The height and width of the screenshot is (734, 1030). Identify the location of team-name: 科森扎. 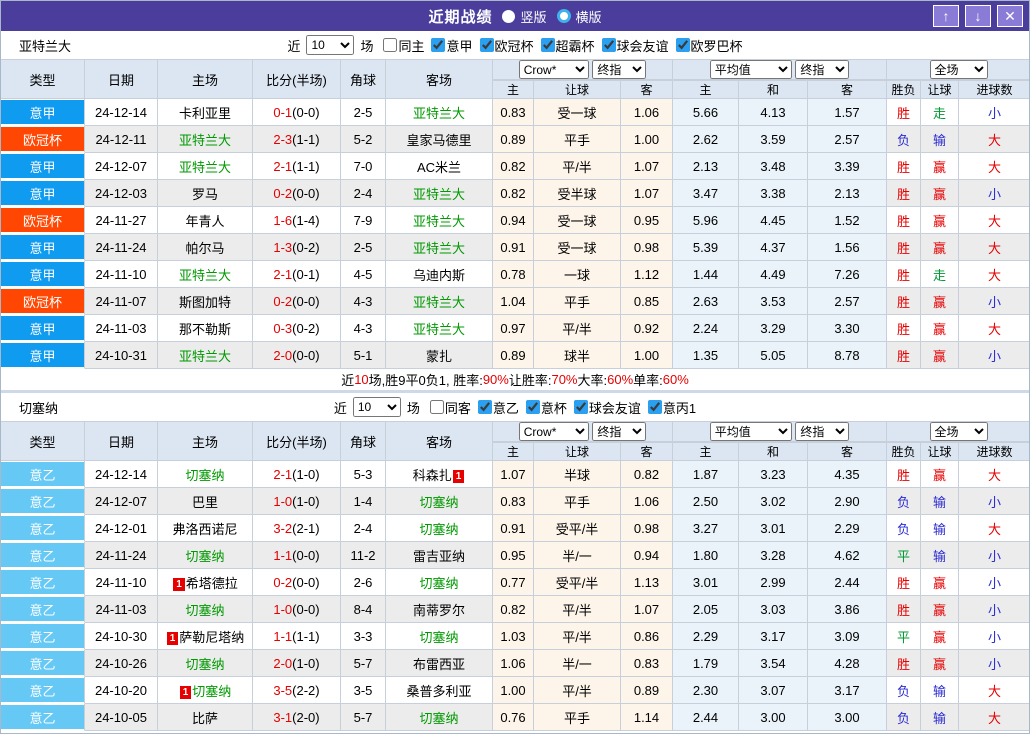
(432, 475).